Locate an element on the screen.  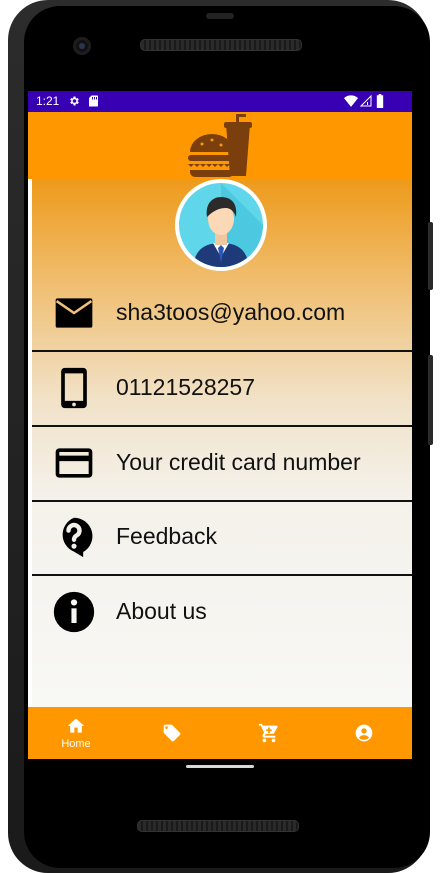
bottom-navigation: Home is located at coordinates (220, 733).